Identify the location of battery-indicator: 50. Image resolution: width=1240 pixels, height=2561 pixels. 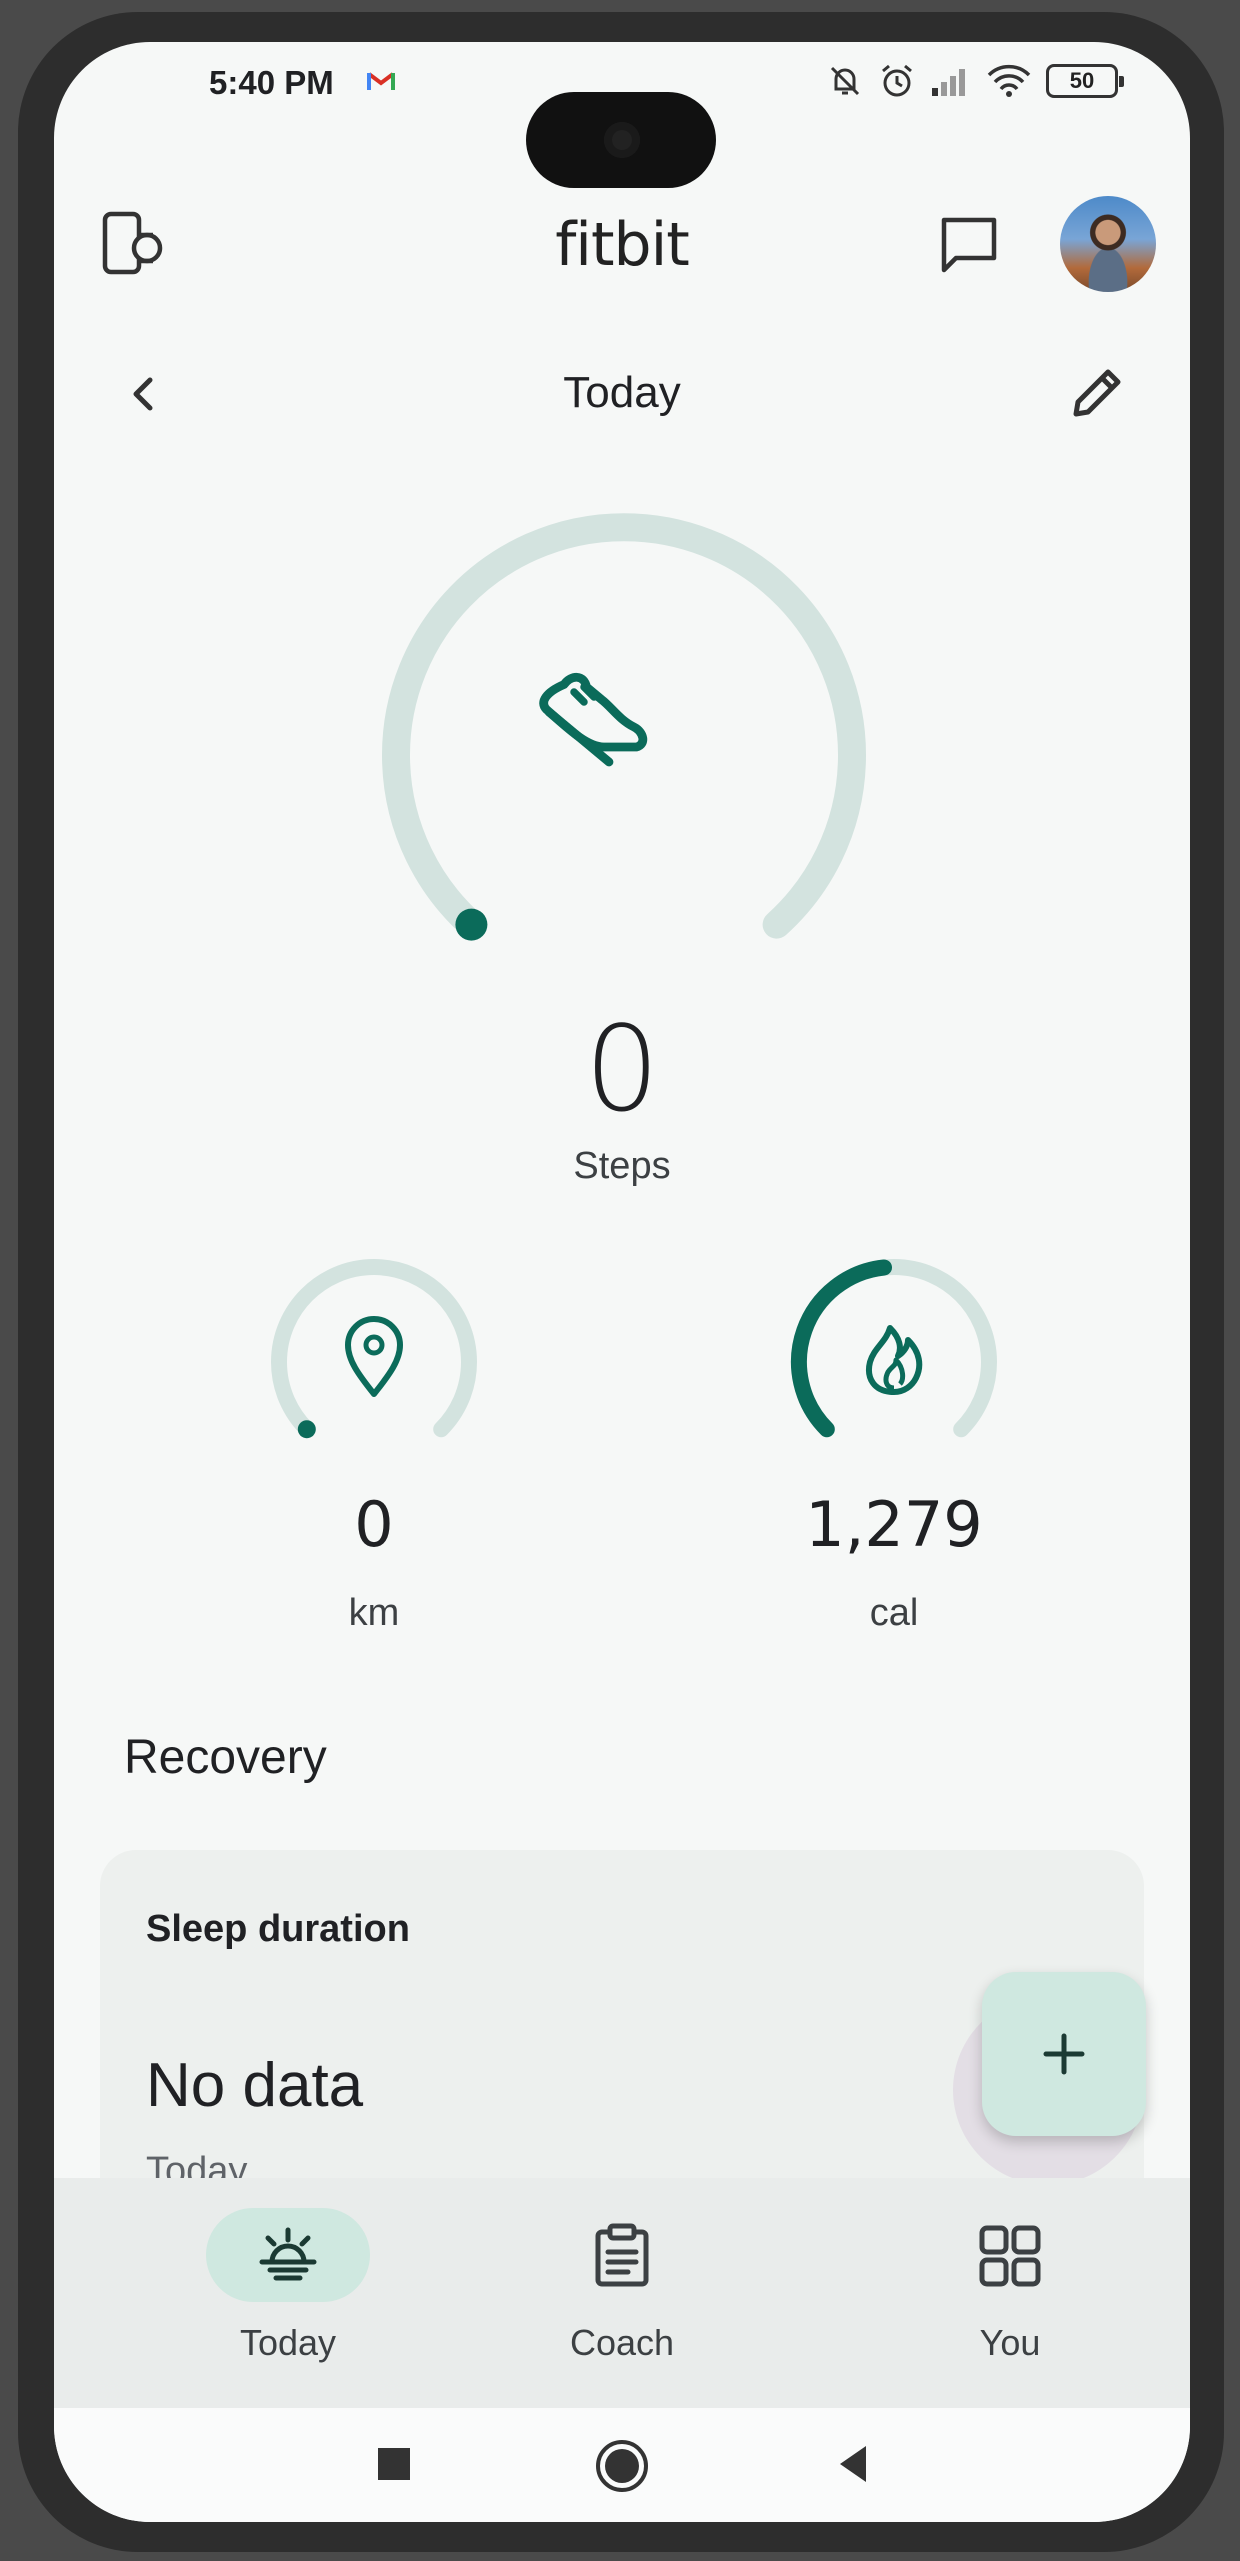
(1085, 81).